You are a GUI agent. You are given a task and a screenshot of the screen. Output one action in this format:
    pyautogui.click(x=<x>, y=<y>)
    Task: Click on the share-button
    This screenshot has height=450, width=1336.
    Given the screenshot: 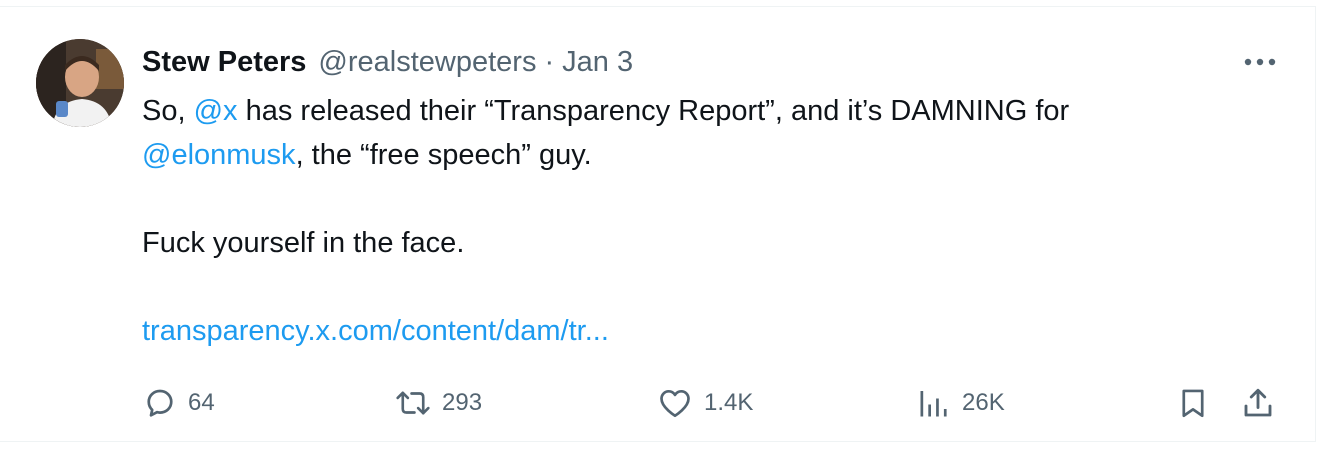 What is the action you would take?
    pyautogui.click(x=1258, y=403)
    